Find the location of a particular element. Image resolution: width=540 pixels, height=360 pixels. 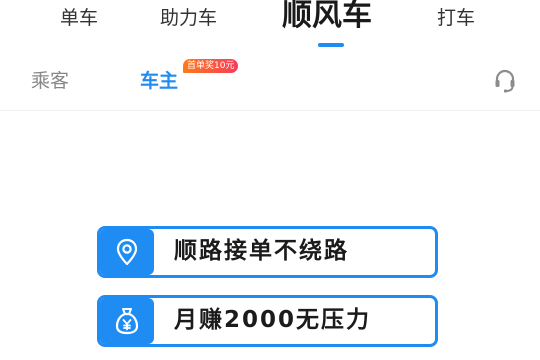

banner-monthly-earnings: 月赚2000无压力 is located at coordinates (267, 321).